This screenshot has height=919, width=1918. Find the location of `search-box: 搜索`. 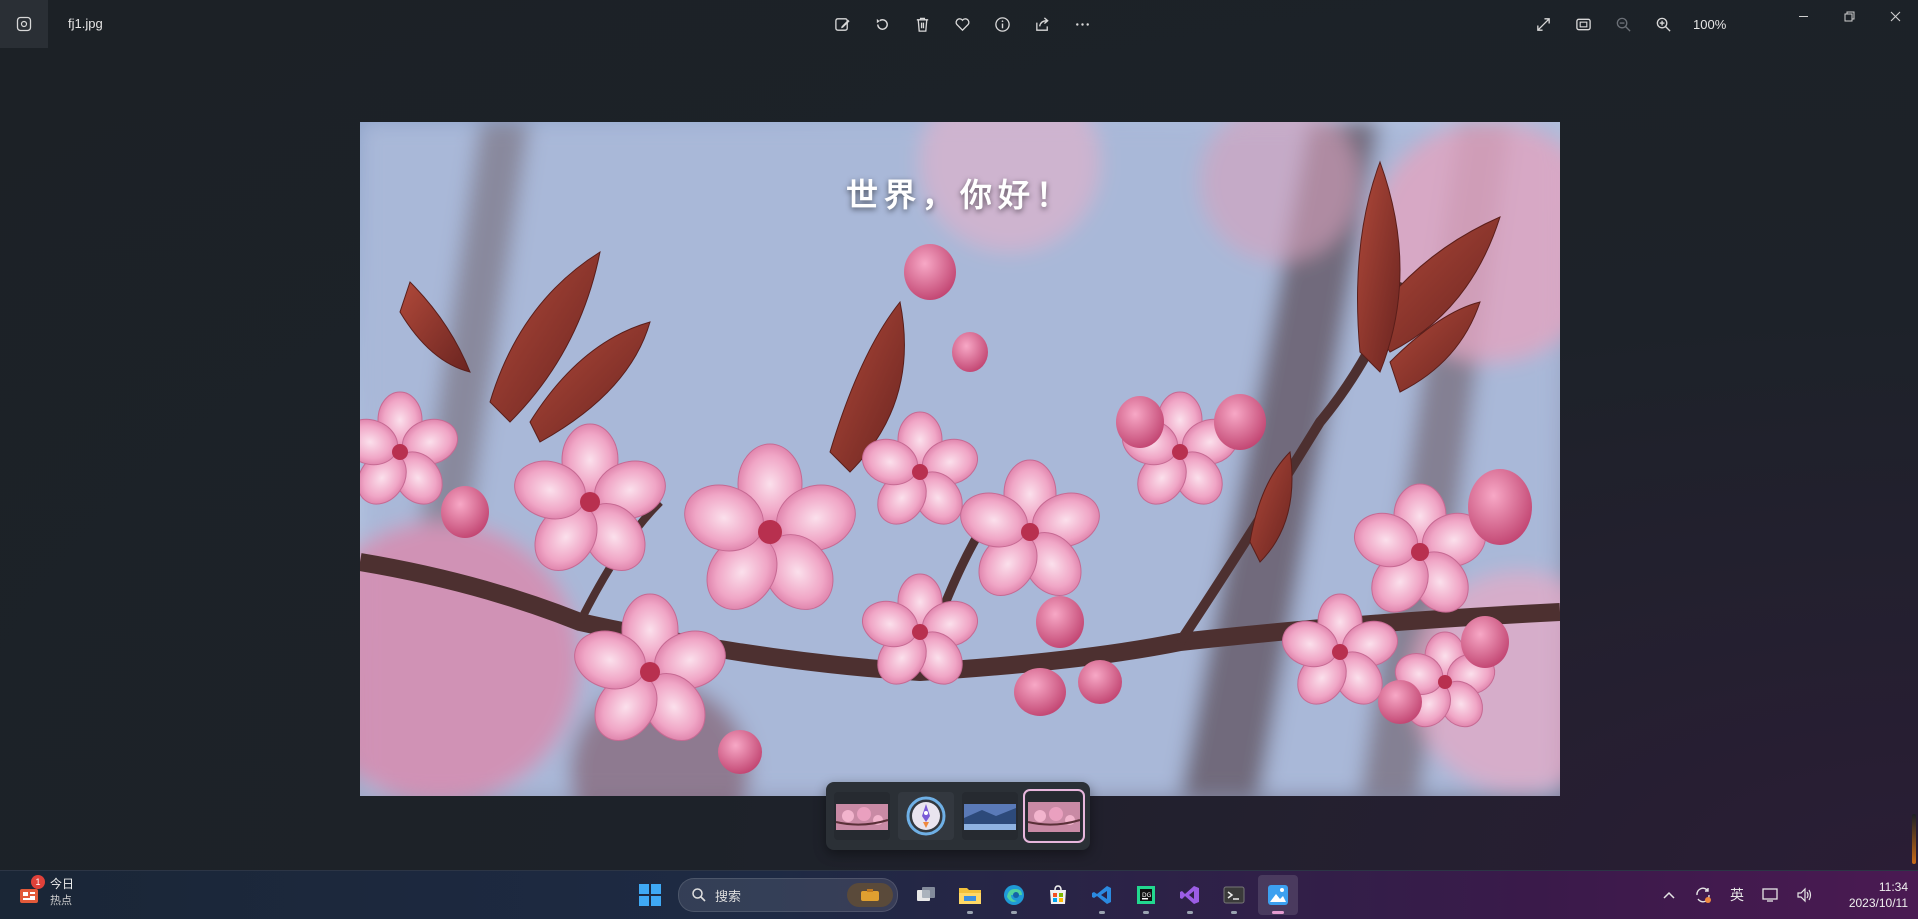

search-box: 搜索 is located at coordinates (788, 895).